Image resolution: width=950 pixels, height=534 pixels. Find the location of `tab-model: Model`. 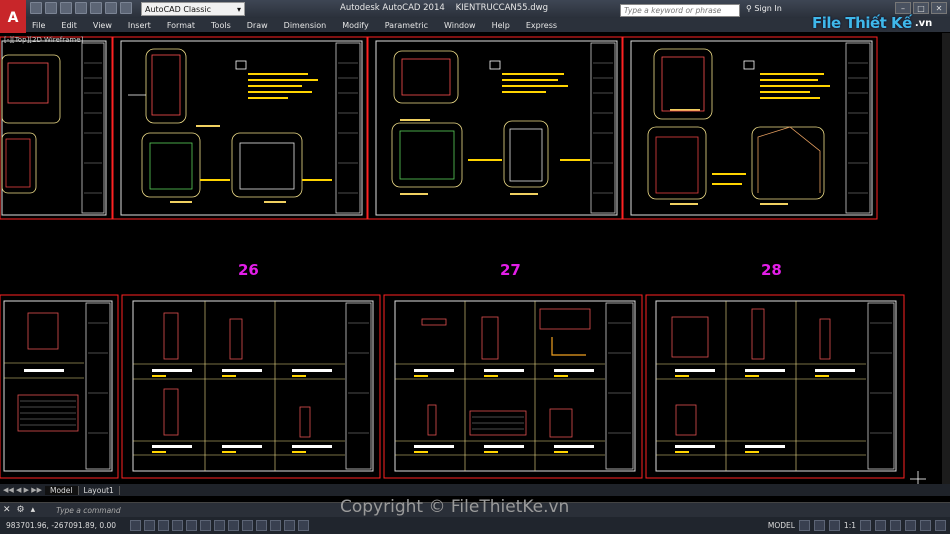

tab-model: Model is located at coordinates (61, 490).